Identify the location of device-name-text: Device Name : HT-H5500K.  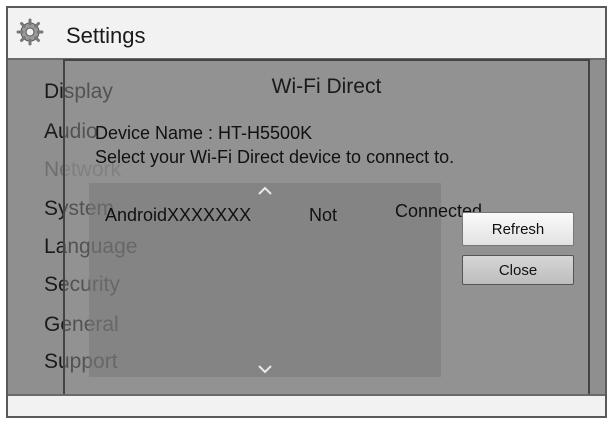
(204, 133).